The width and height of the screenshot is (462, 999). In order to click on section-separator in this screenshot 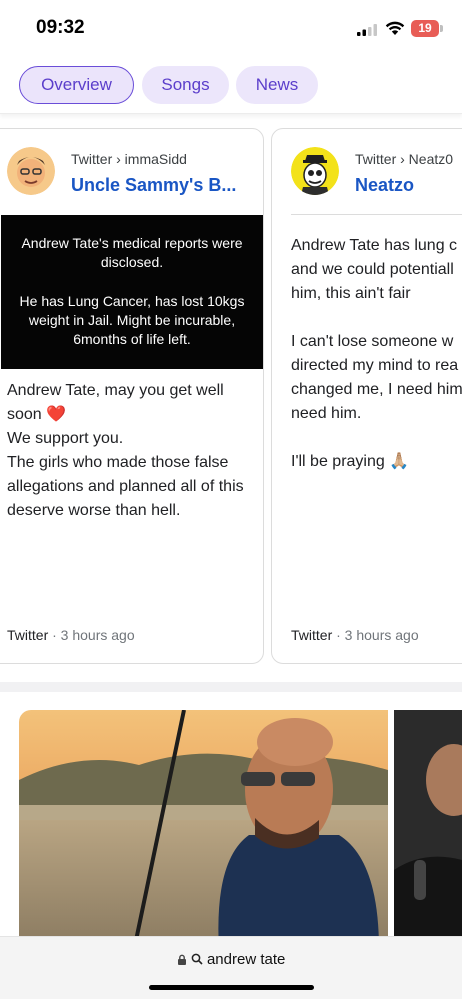, I will do `click(231, 687)`.